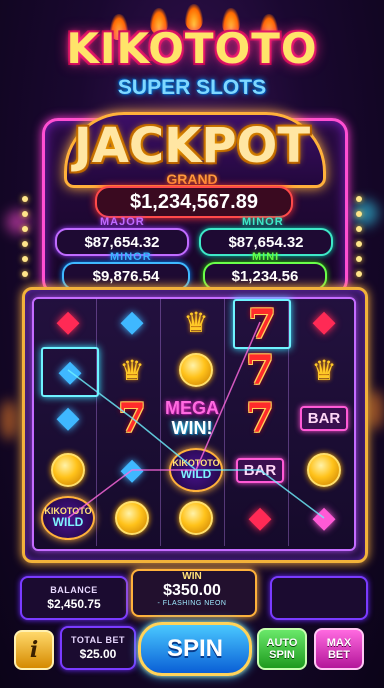 The width and height of the screenshot is (384, 688). Describe the element at coordinates (192, 408) in the screenshot. I see `mega-win-line1: MEGA` at that location.